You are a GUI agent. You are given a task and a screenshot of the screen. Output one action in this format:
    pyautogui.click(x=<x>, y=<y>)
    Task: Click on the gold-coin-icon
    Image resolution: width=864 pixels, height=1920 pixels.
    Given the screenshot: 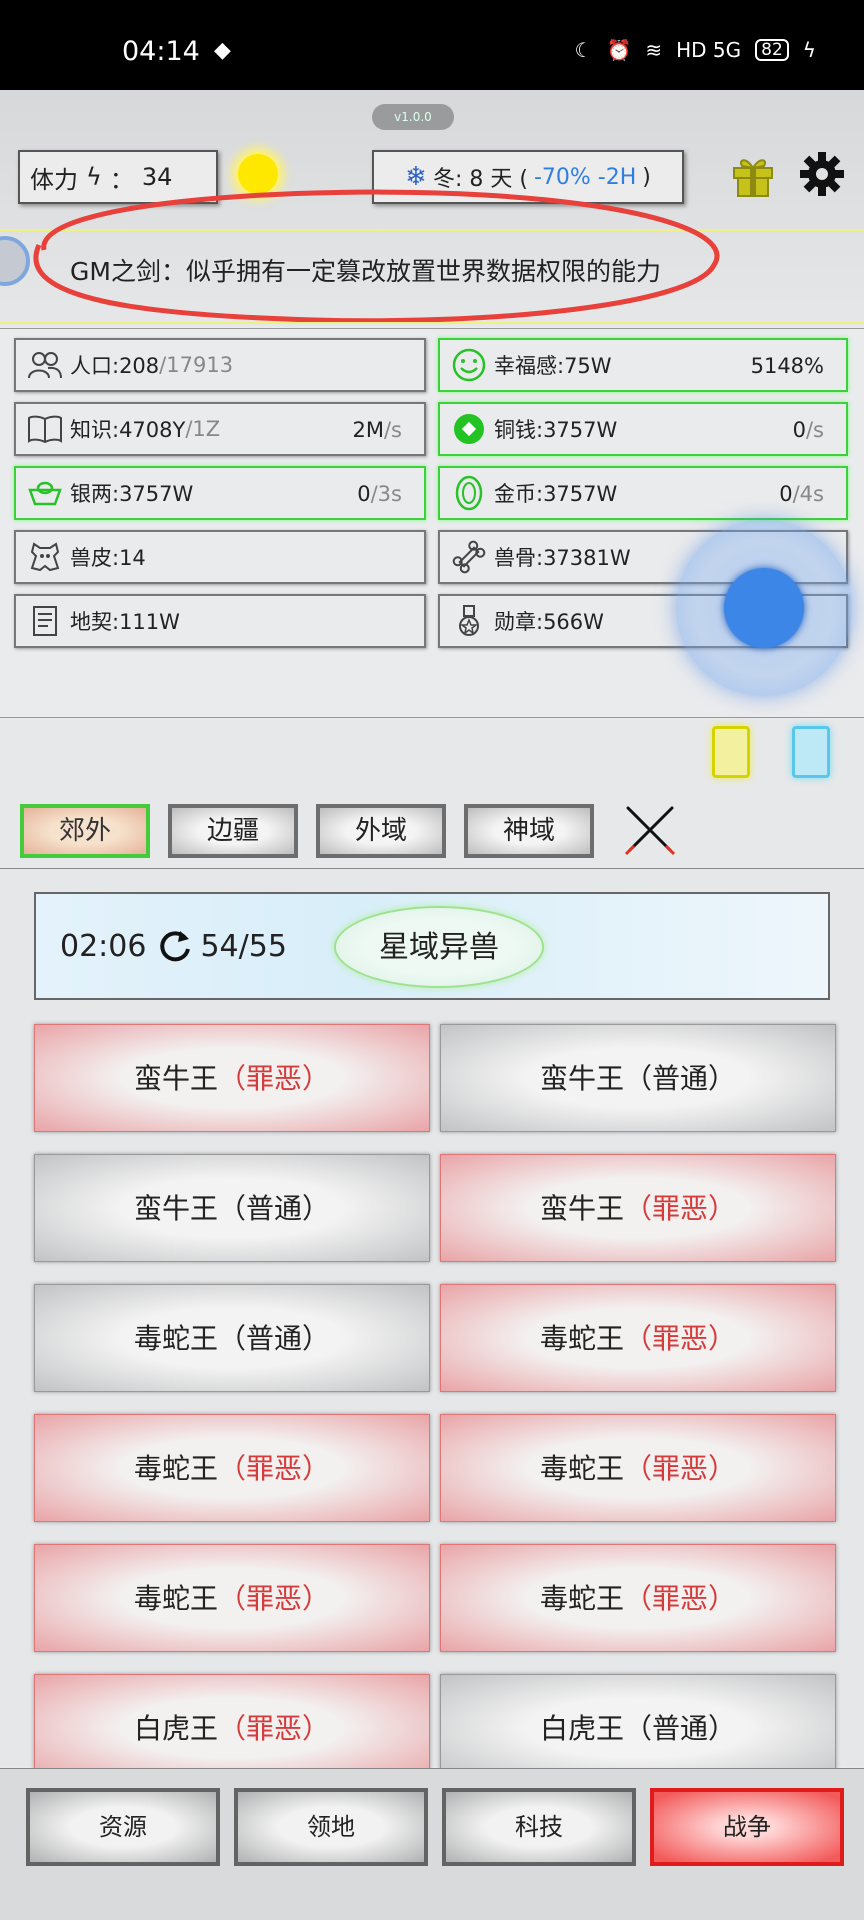 What is the action you would take?
    pyautogui.click(x=469, y=493)
    